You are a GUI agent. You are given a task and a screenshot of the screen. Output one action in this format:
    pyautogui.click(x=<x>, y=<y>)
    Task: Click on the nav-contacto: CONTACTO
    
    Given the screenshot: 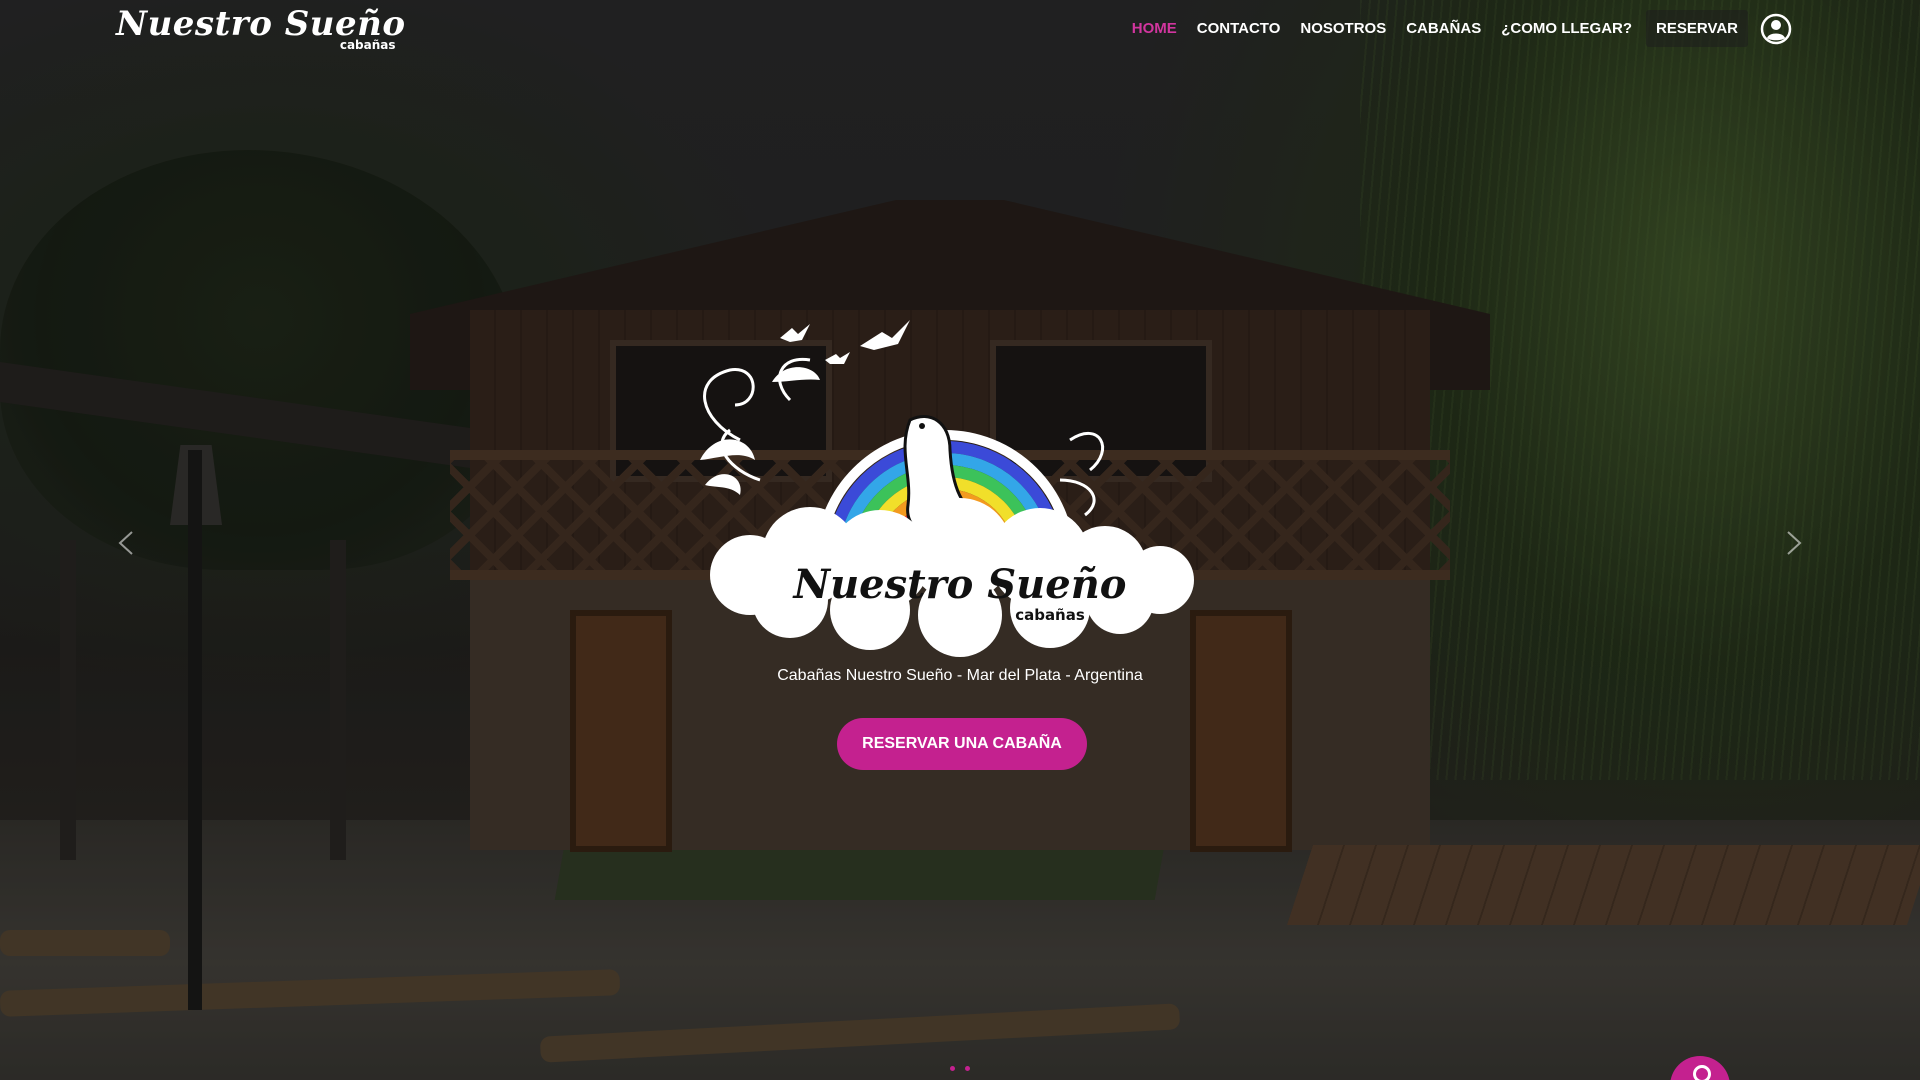 What is the action you would take?
    pyautogui.click(x=1239, y=28)
    